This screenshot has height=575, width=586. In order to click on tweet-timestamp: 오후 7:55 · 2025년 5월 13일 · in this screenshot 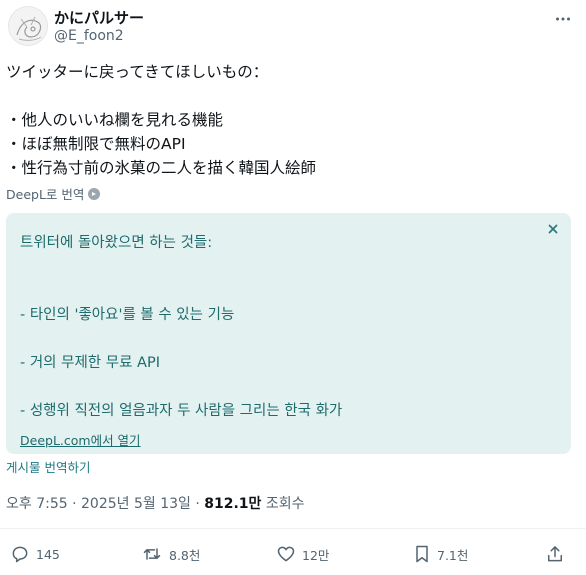, I will do `click(105, 504)`.